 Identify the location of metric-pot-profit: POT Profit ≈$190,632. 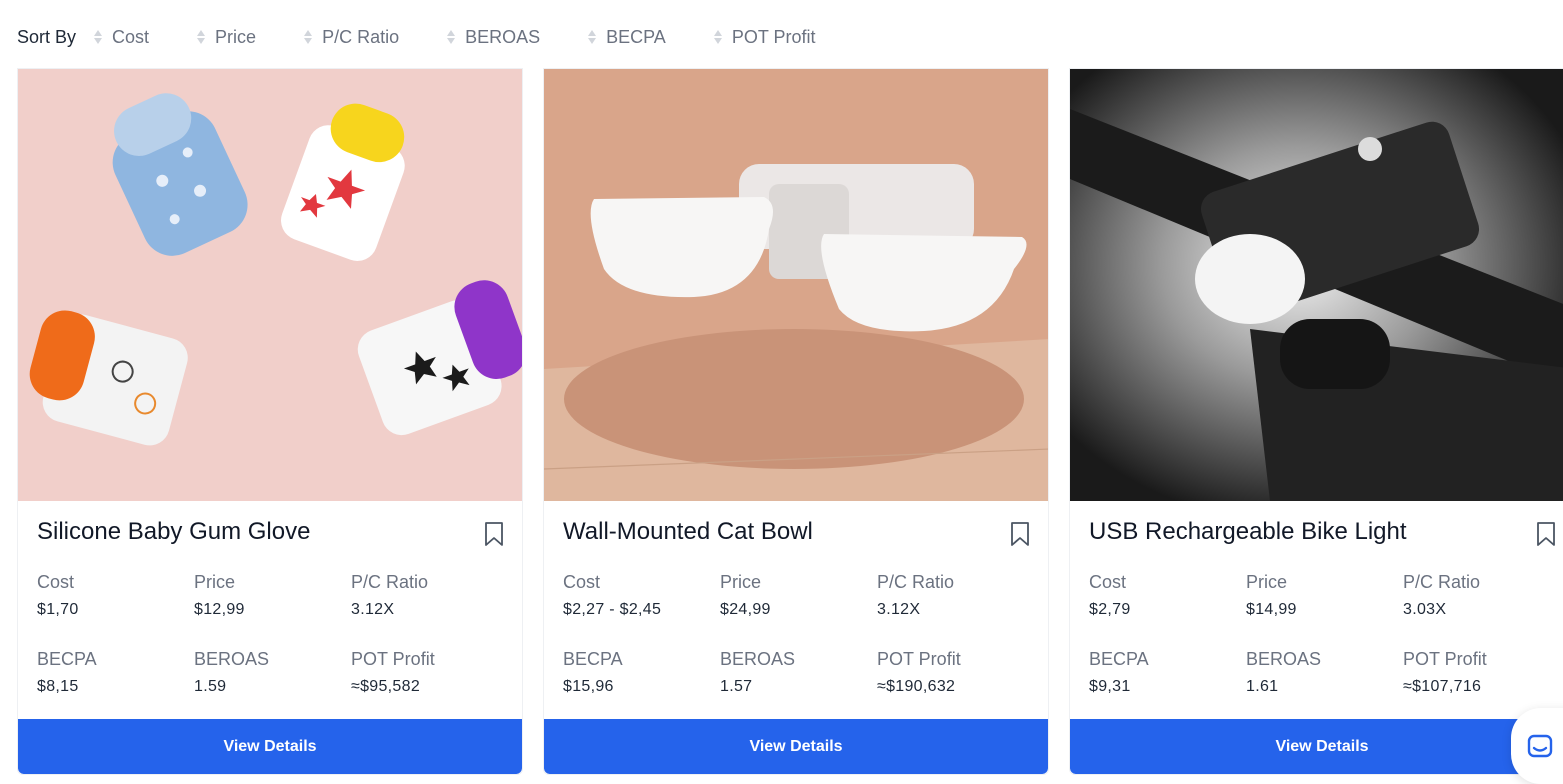
(919, 672).